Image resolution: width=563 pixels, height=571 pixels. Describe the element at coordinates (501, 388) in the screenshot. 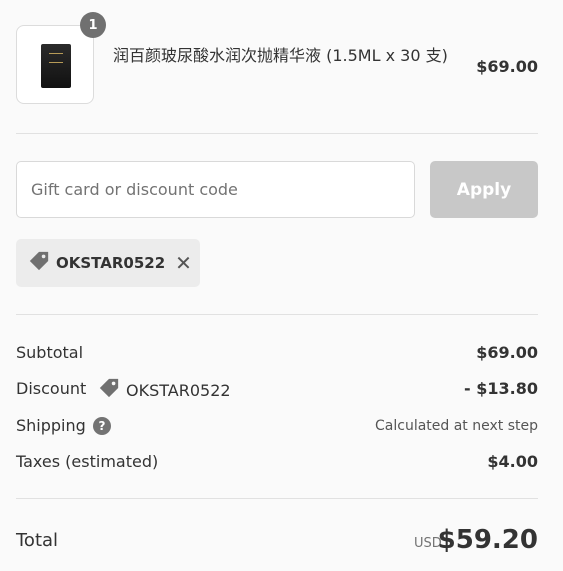

I see `discount-value: - $13.80` at that location.